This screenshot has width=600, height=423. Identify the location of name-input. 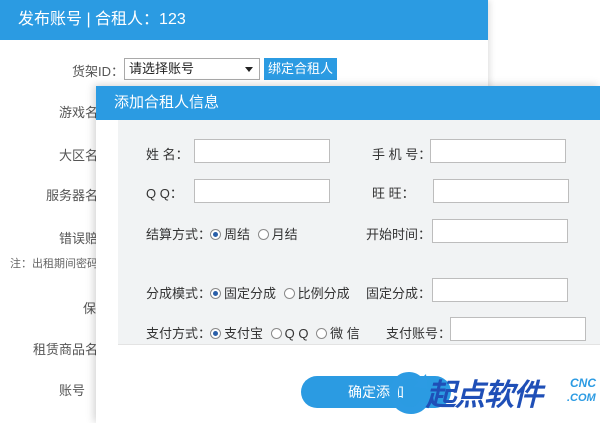
(262, 151).